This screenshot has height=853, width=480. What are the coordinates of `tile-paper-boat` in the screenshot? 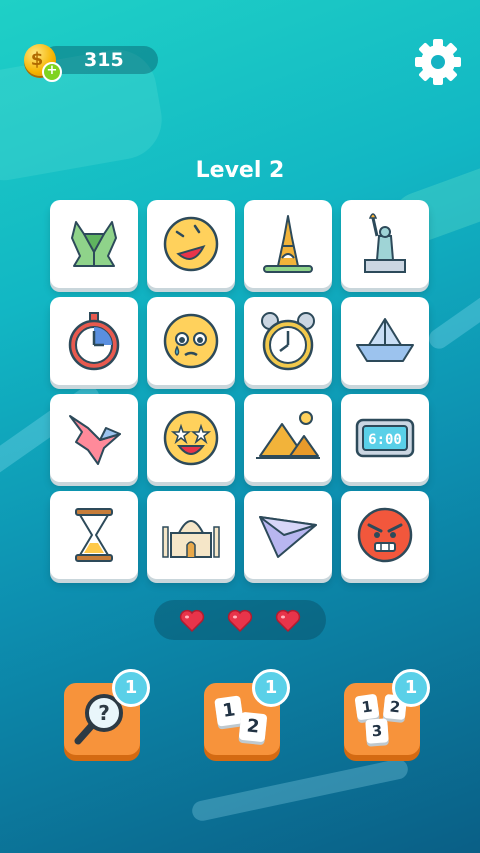 It's located at (385, 341).